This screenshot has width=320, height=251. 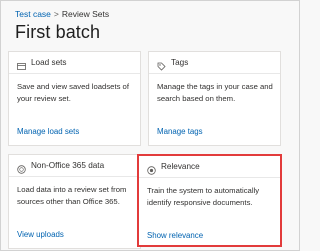 I want to click on breadcrumb-test-case: Test case, so click(x=33, y=14).